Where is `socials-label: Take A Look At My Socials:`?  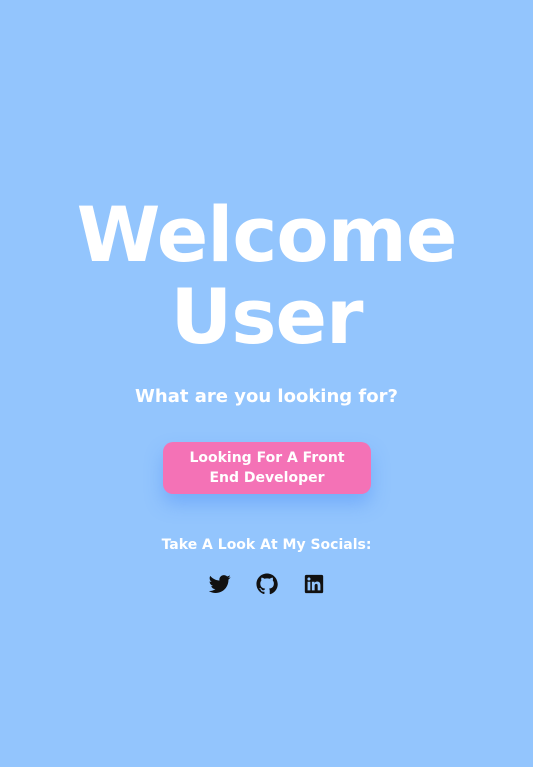 socials-label: Take A Look At My Socials: is located at coordinates (266, 545).